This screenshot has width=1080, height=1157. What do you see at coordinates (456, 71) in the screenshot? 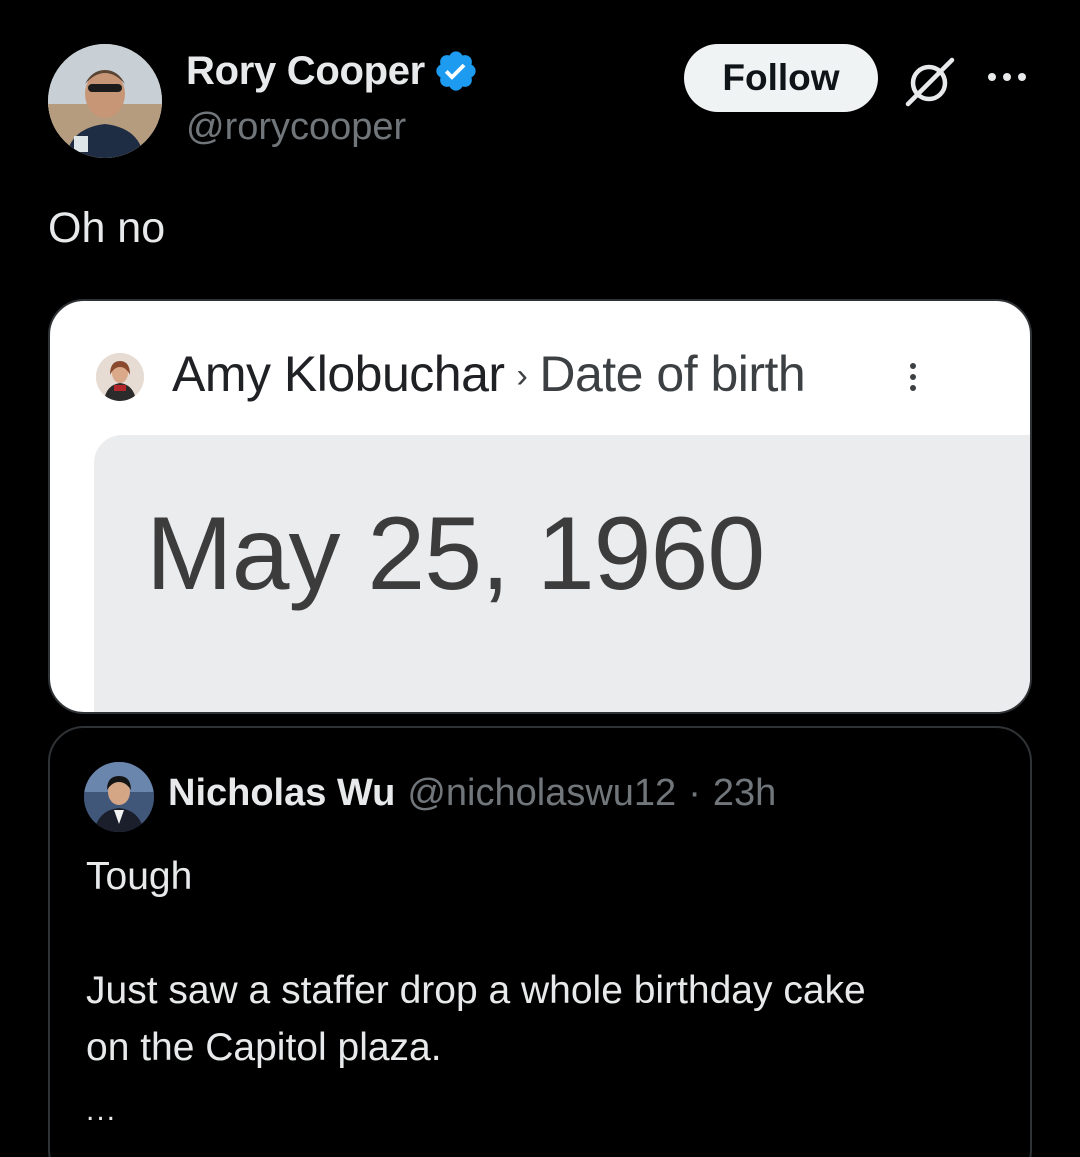
I see `verified-badge-icon` at bounding box center [456, 71].